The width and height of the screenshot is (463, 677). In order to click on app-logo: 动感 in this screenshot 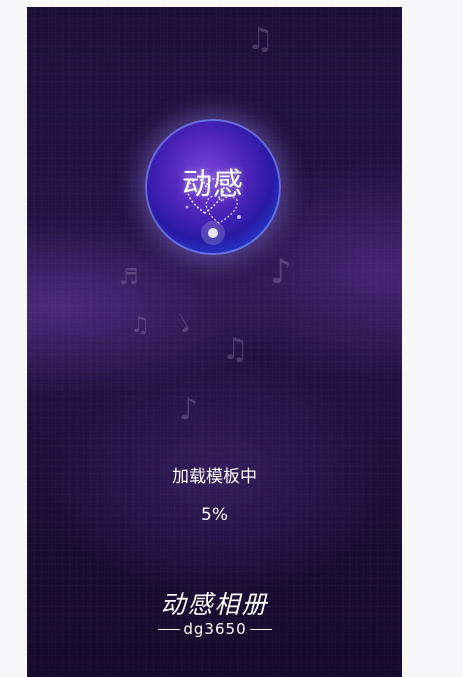, I will do `click(213, 187)`.